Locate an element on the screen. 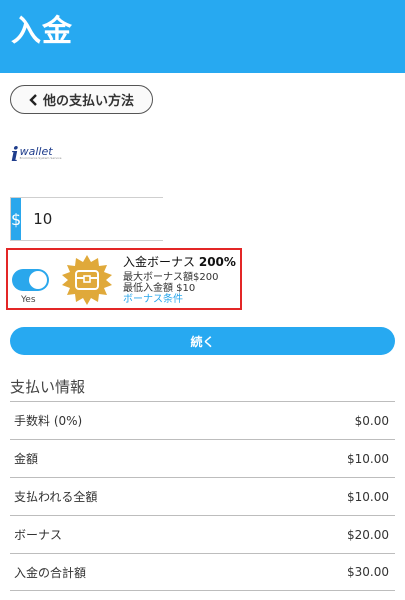 The width and height of the screenshot is (405, 600). iwallet-logo: i wallet Ecommerce System Service is located at coordinates (40, 153).